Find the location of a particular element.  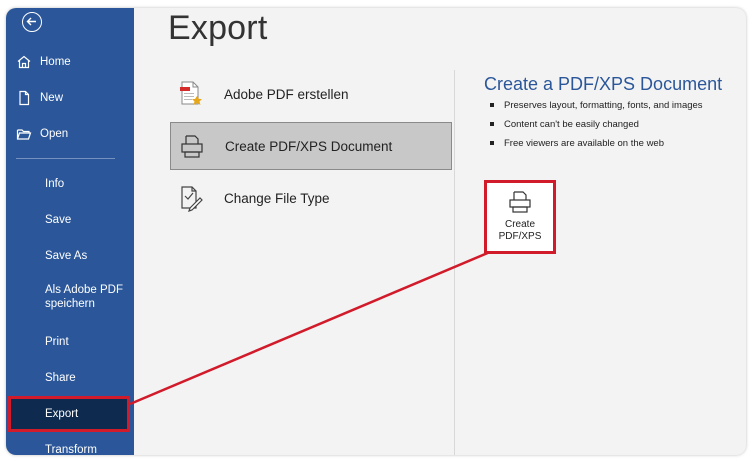

open-folder-icon is located at coordinates (24, 134).